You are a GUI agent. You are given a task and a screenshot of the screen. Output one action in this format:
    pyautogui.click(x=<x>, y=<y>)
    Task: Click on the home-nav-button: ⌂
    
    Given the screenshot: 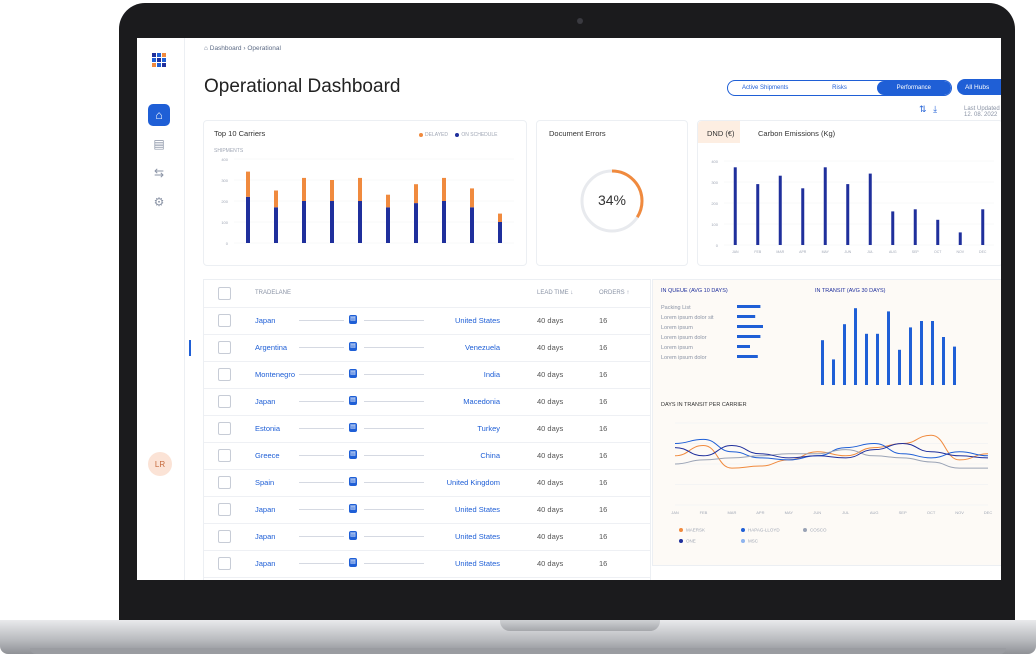 What is the action you would take?
    pyautogui.click(x=159, y=115)
    